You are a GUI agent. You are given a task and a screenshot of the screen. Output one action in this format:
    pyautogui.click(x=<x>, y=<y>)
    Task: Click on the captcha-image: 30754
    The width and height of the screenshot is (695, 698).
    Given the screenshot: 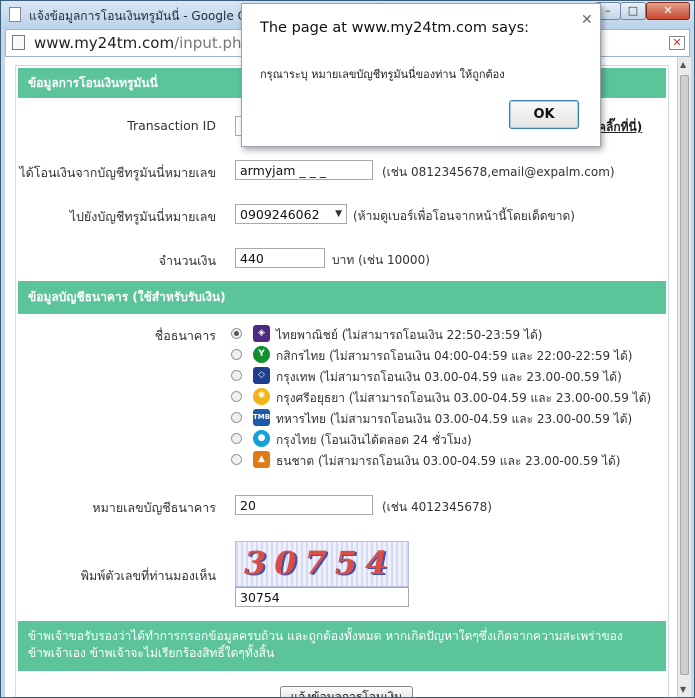 What is the action you would take?
    pyautogui.click(x=322, y=564)
    